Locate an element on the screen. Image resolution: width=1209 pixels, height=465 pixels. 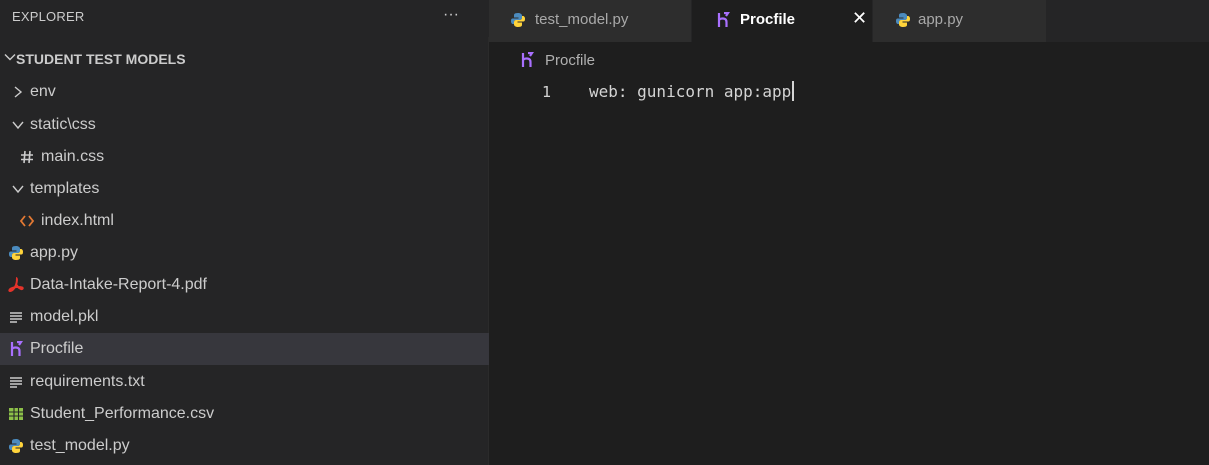
tree-item-test-model-py: test_model.py is located at coordinates (244, 446).